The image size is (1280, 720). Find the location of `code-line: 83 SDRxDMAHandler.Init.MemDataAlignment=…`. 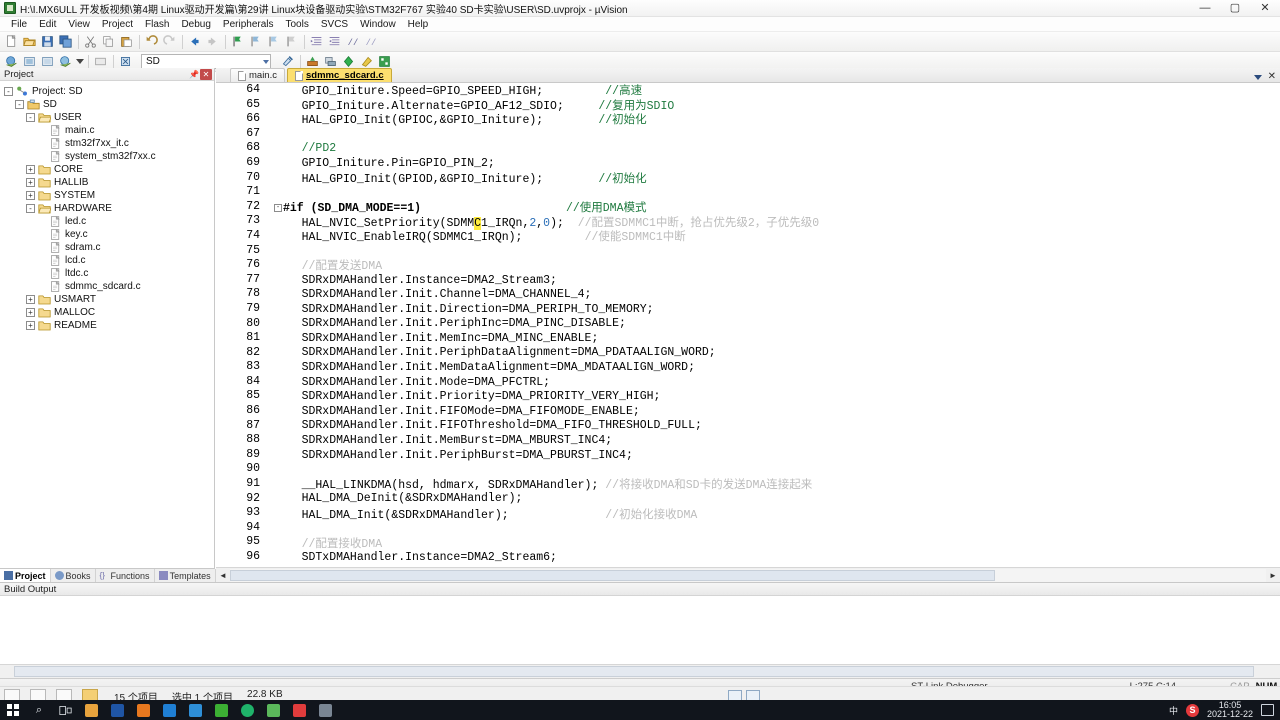

code-line: 83 SDRxDMAHandler.Init.MemDataAlignment=… is located at coordinates (751, 367).